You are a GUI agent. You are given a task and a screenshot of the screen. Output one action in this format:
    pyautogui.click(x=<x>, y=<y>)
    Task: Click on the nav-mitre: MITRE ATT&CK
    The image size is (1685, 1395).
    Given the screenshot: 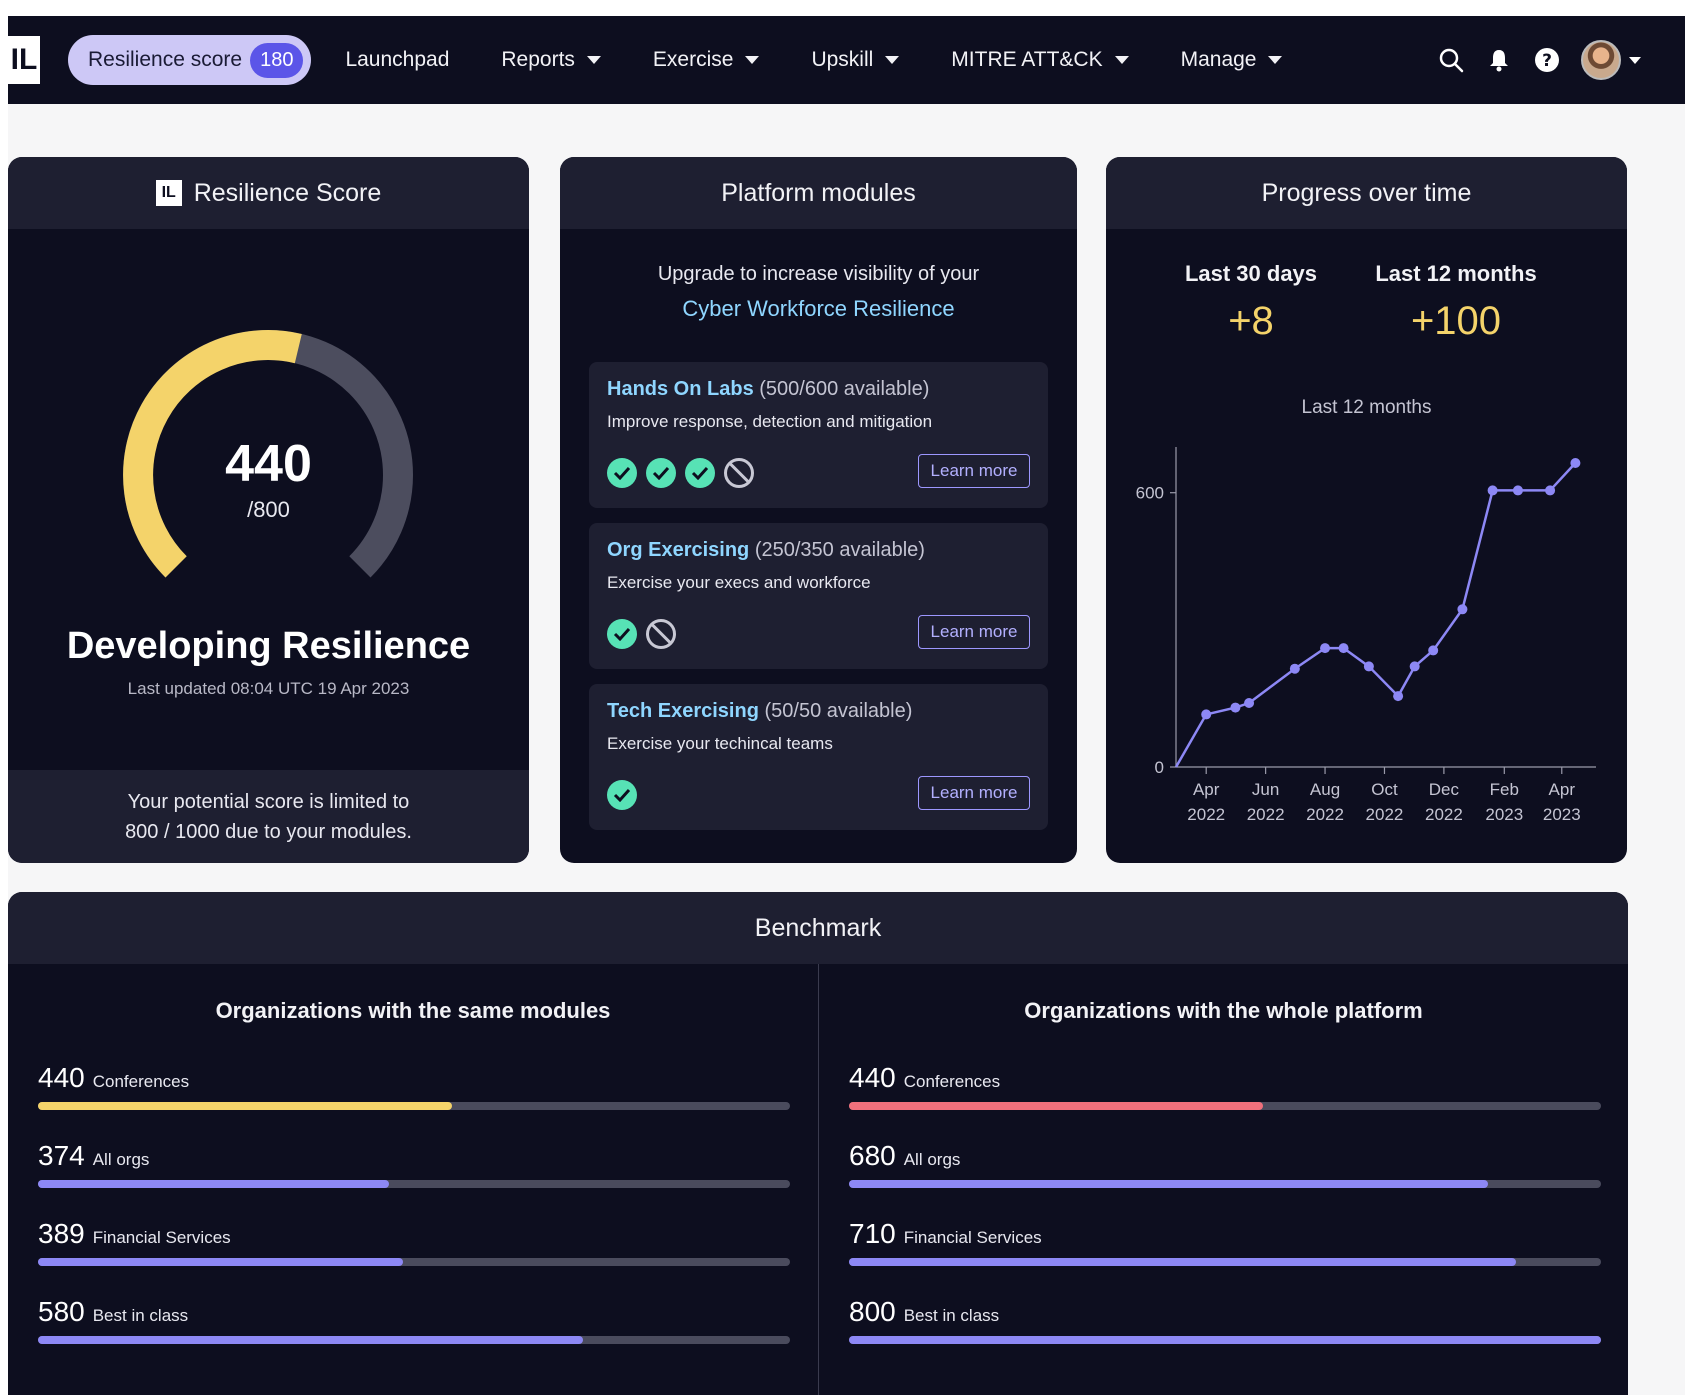 What is the action you would take?
    pyautogui.click(x=1040, y=60)
    